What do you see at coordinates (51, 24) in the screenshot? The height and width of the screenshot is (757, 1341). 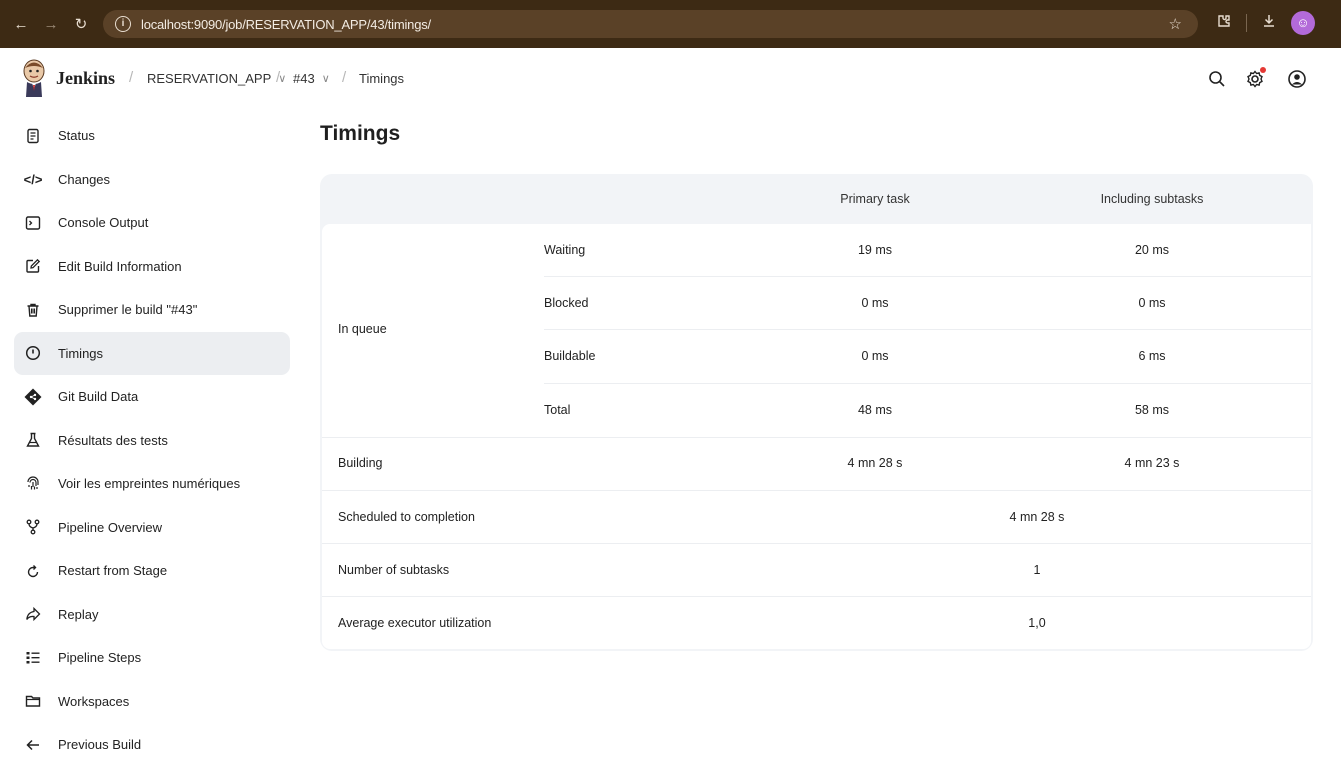 I see `forward-arrow-icon: →` at bounding box center [51, 24].